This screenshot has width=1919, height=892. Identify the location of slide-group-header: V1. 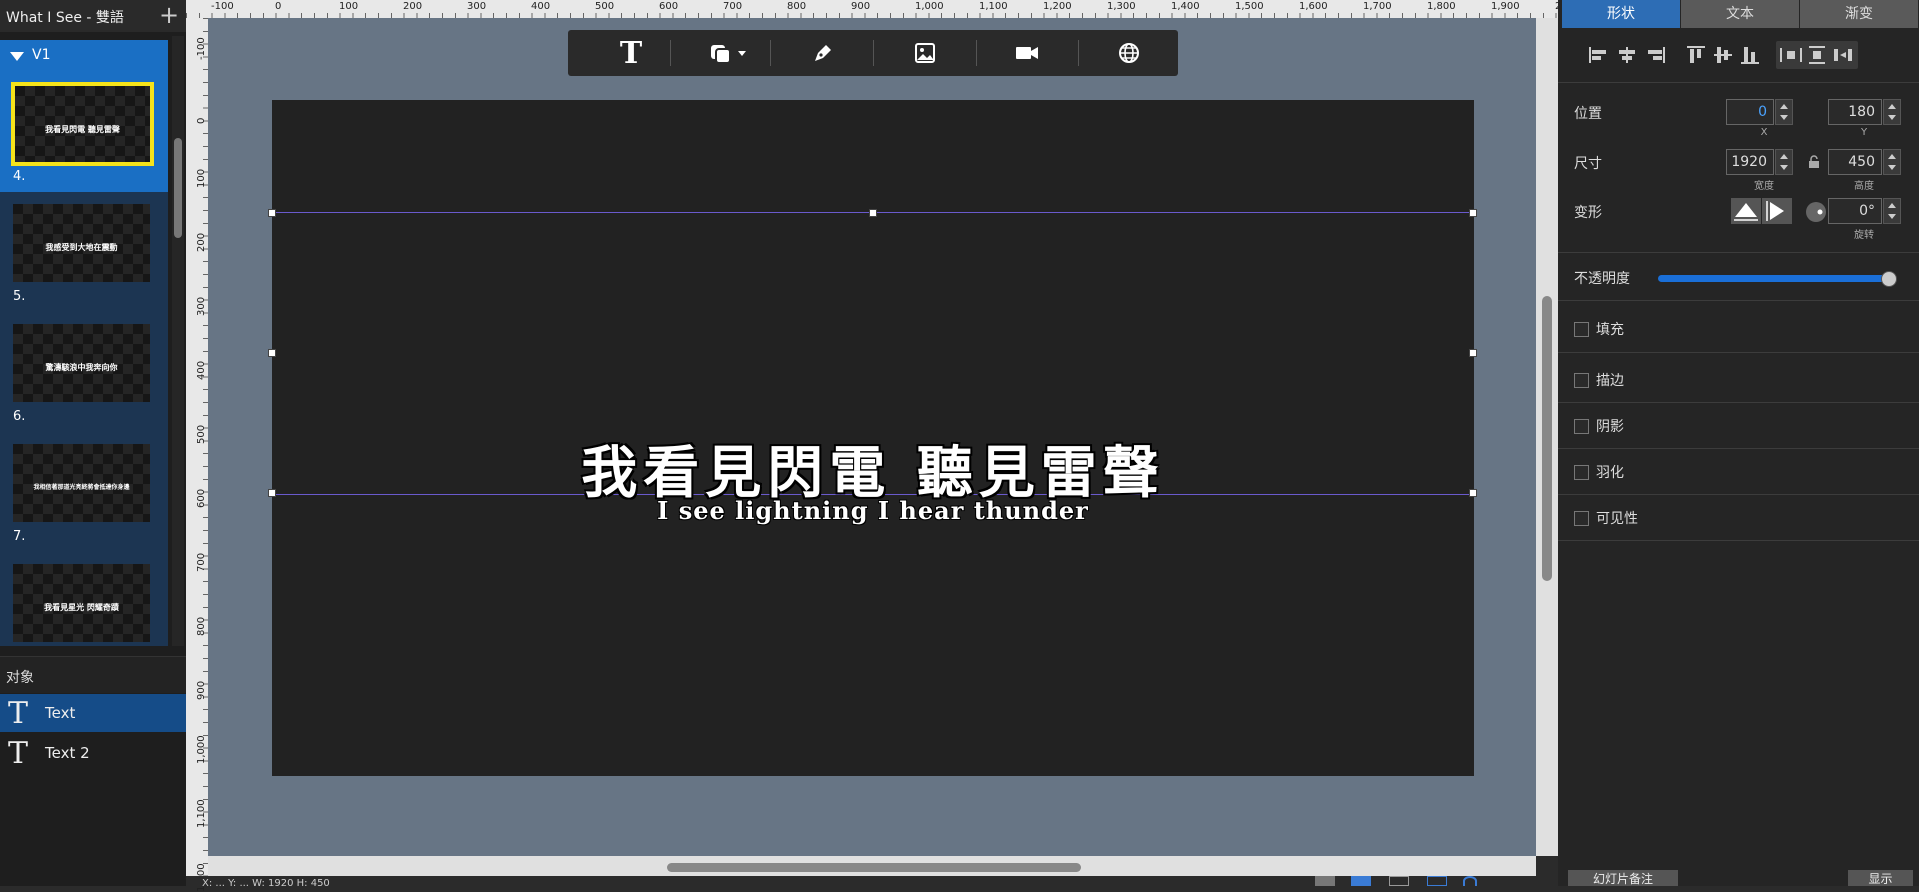
(84, 56).